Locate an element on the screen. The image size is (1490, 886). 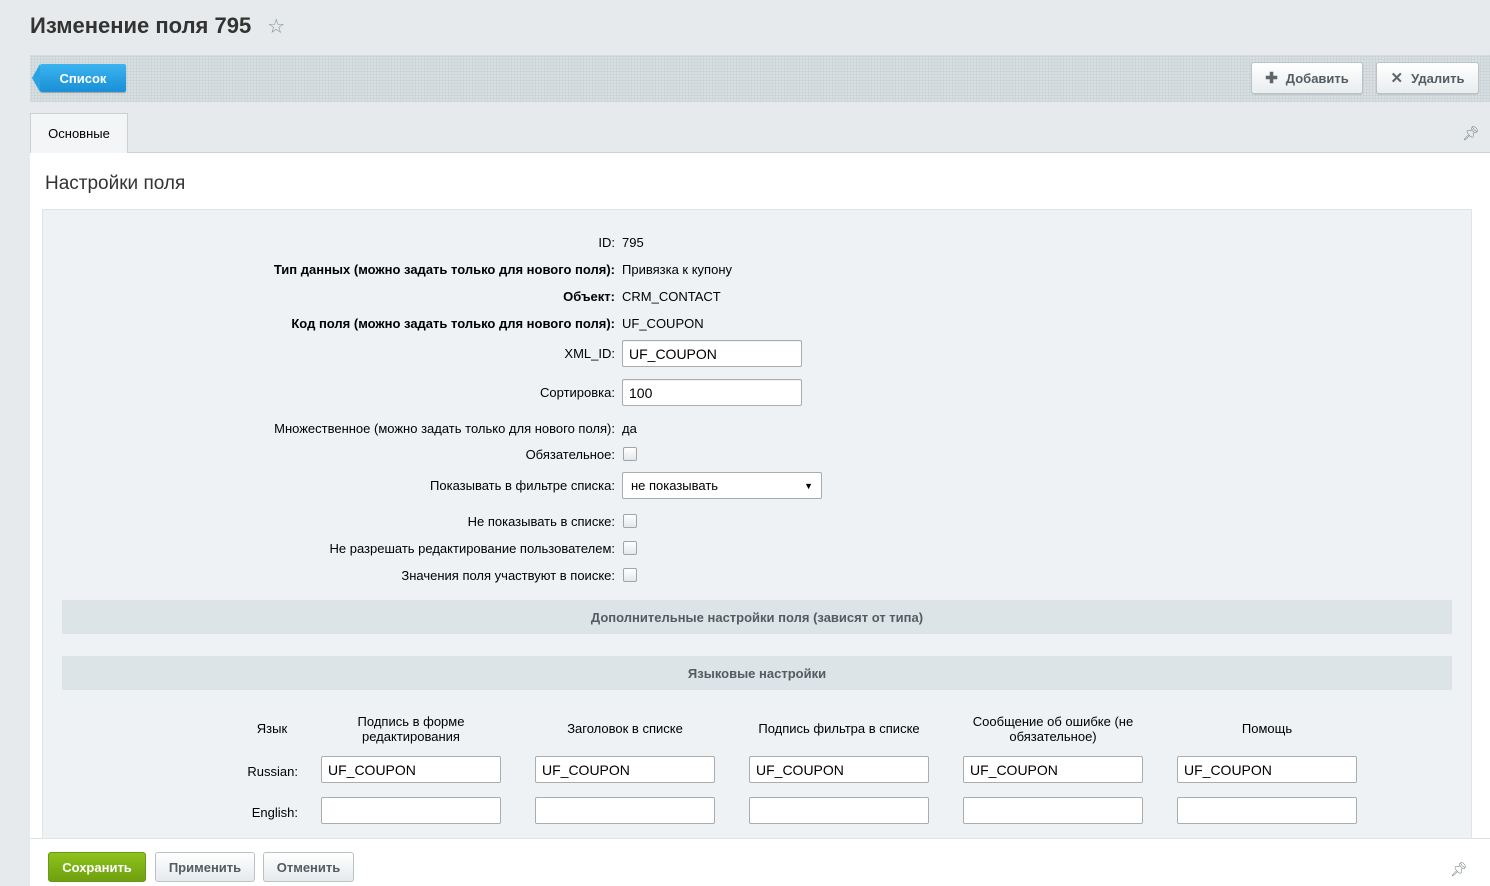
star-icon: ☆ is located at coordinates (276, 26).